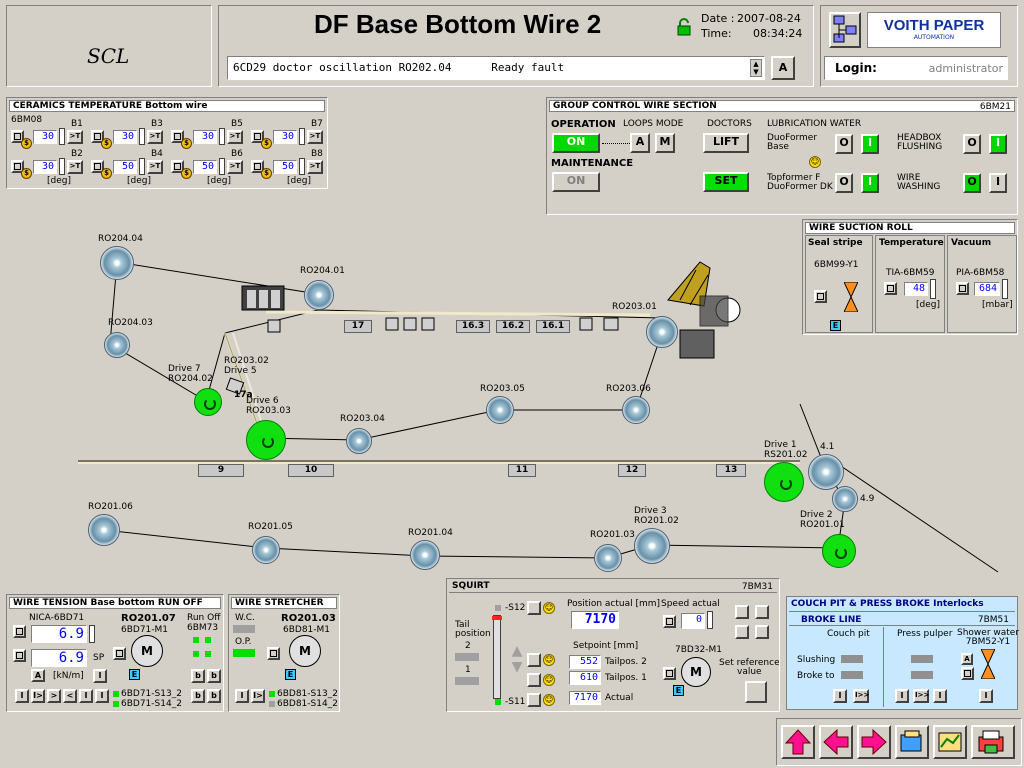  Describe the element at coordinates (319, 295) in the screenshot. I see `ro204-01-roll` at that location.